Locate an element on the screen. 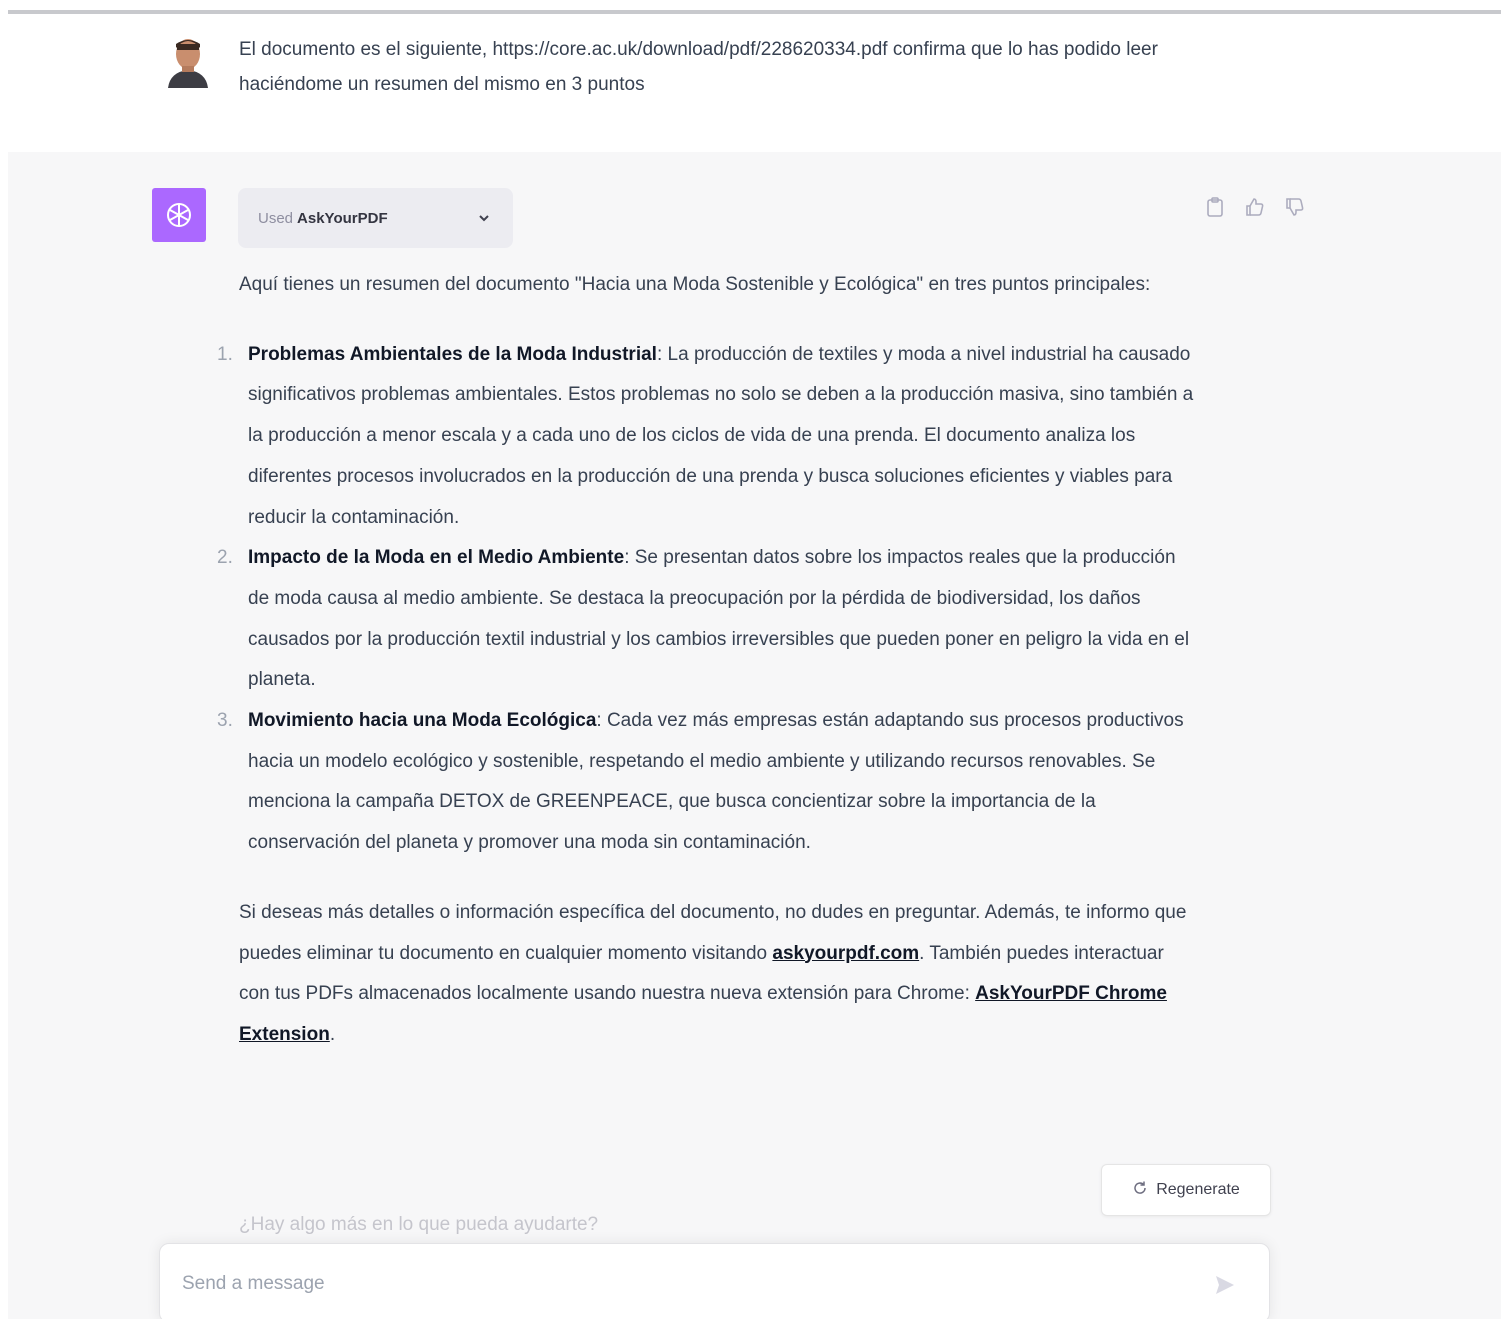 Image resolution: width=1501 pixels, height=1319 pixels. send-arrow-icon is located at coordinates (1225, 1285).